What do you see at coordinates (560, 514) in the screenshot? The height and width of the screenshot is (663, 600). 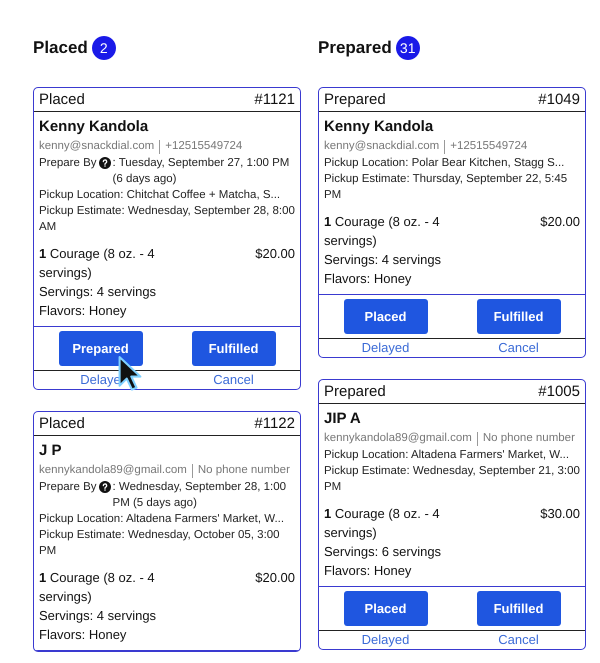 I see `item-price: $30.00` at bounding box center [560, 514].